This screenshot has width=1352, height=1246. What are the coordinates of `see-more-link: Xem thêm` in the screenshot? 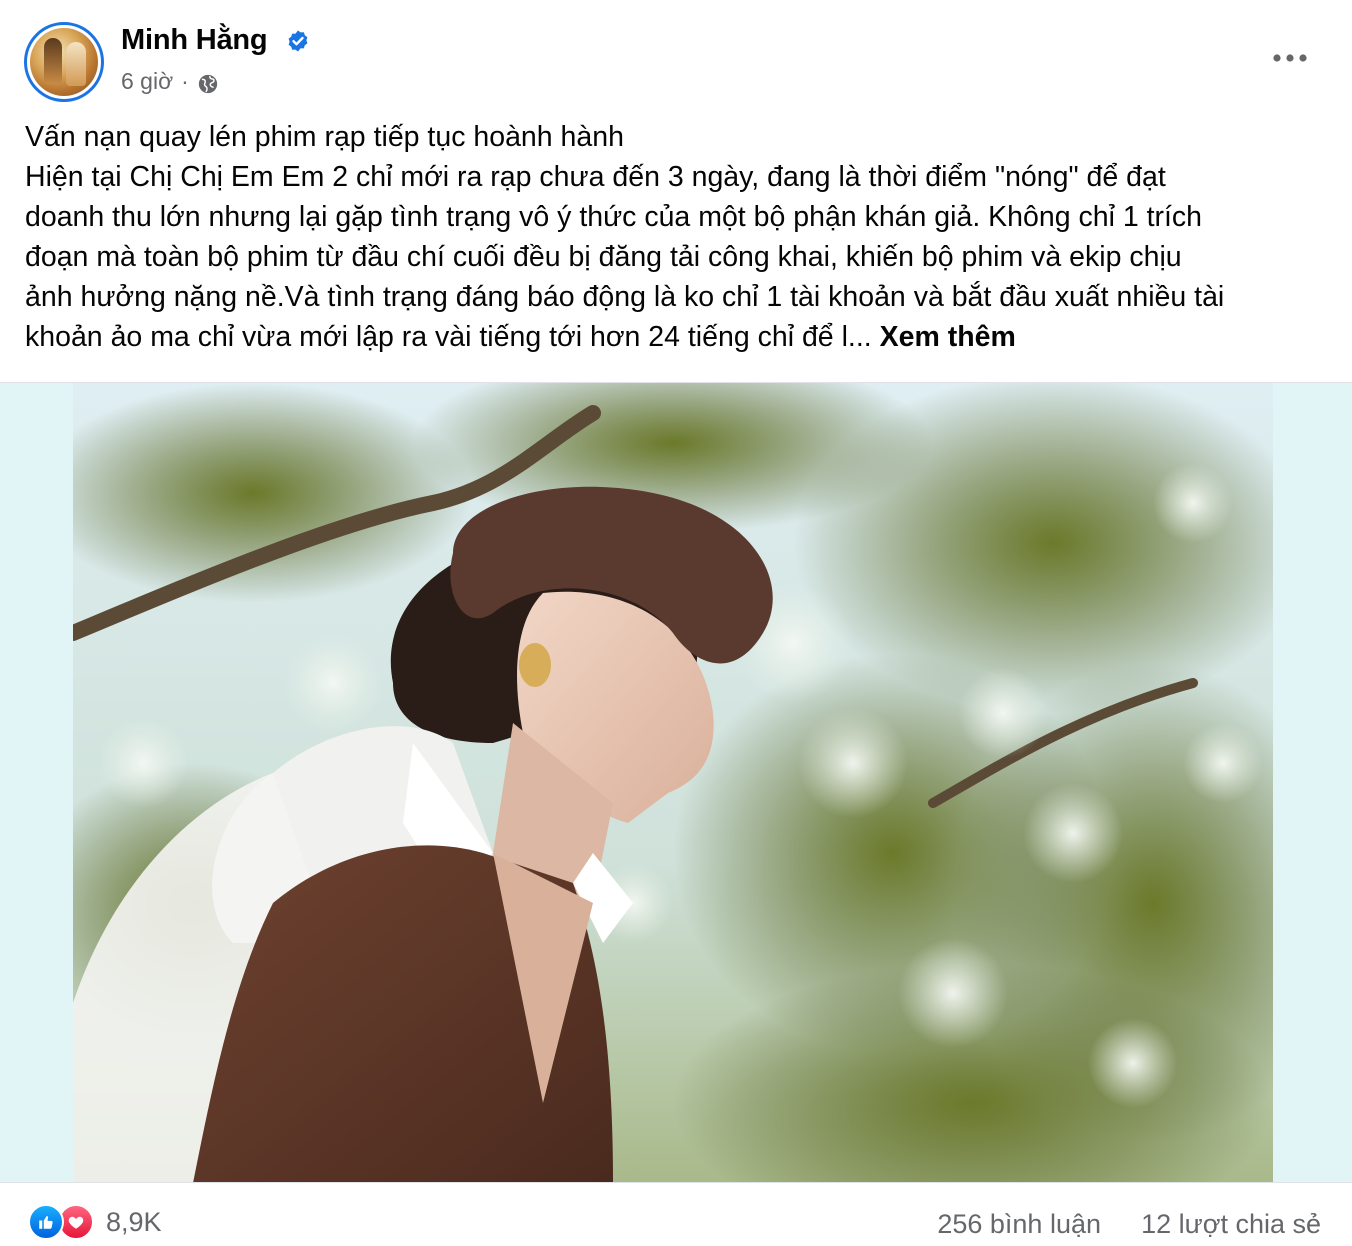 It's located at (948, 337).